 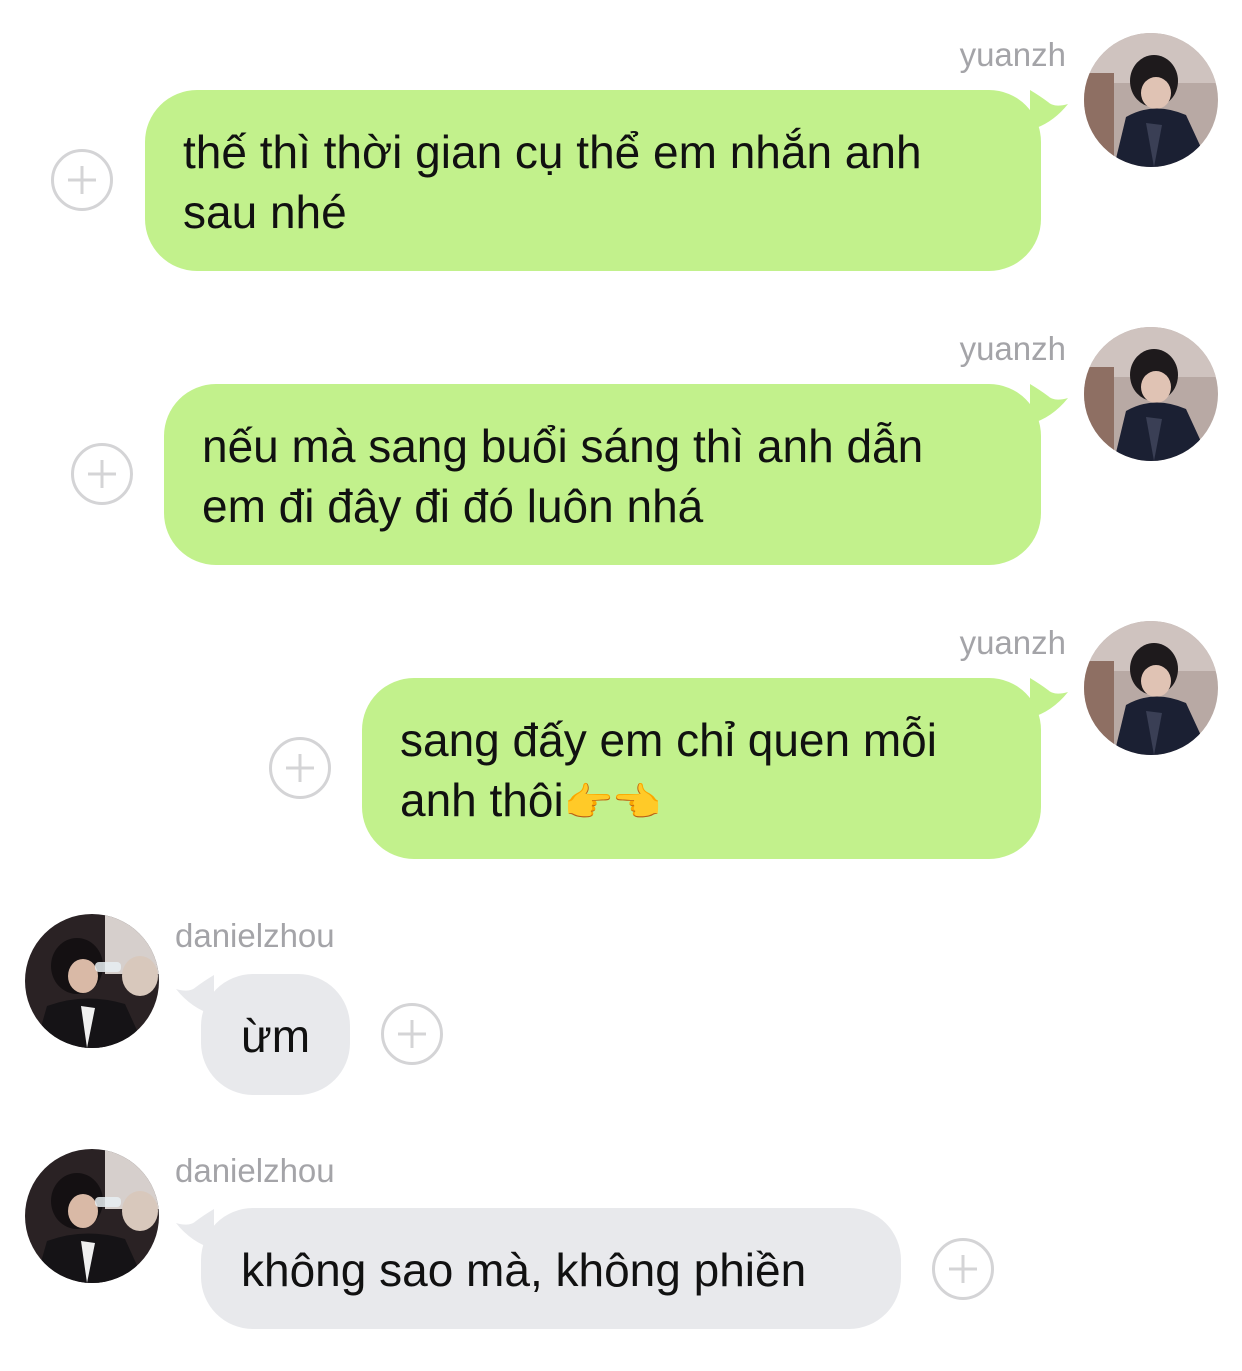 What do you see at coordinates (524, 1270) in the screenshot?
I see `message-text-line: không sao mà, không phiền` at bounding box center [524, 1270].